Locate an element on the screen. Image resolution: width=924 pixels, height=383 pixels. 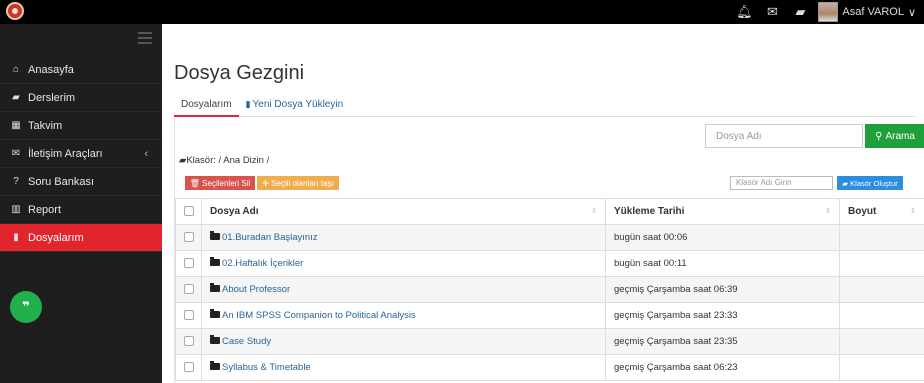
move-selected-button: ✛ Seçili olanları taşı is located at coordinates (298, 183).